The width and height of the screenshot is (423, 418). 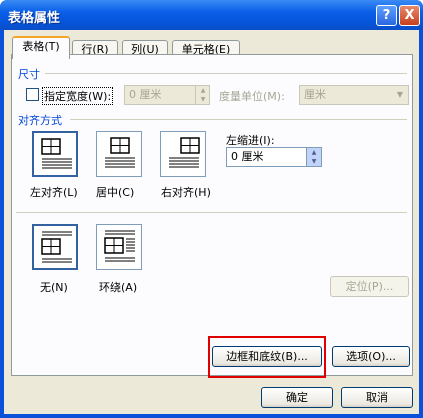 I want to click on unit-label: 度量单位(M):, so click(x=252, y=96).